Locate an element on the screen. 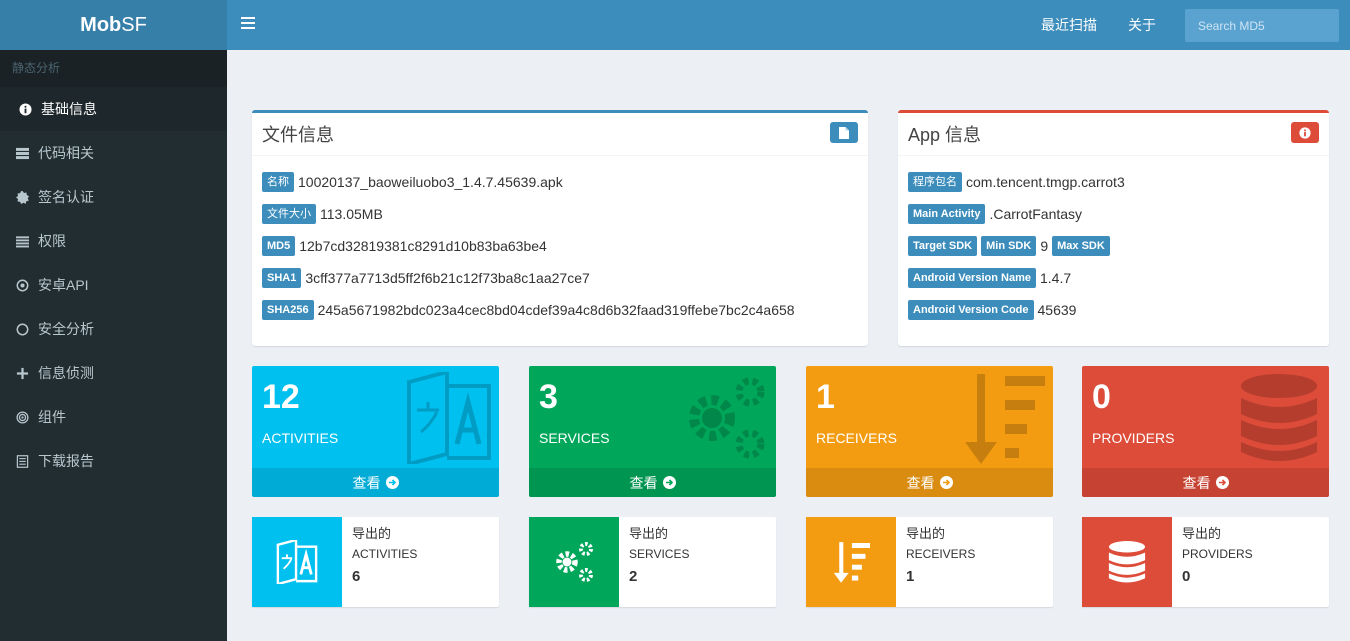 Image resolution: width=1350 pixels, height=641 pixels. file-info-row-name: 名称 10020137_baoweiluobo3_1.4.7.45639.apk is located at coordinates (560, 182).